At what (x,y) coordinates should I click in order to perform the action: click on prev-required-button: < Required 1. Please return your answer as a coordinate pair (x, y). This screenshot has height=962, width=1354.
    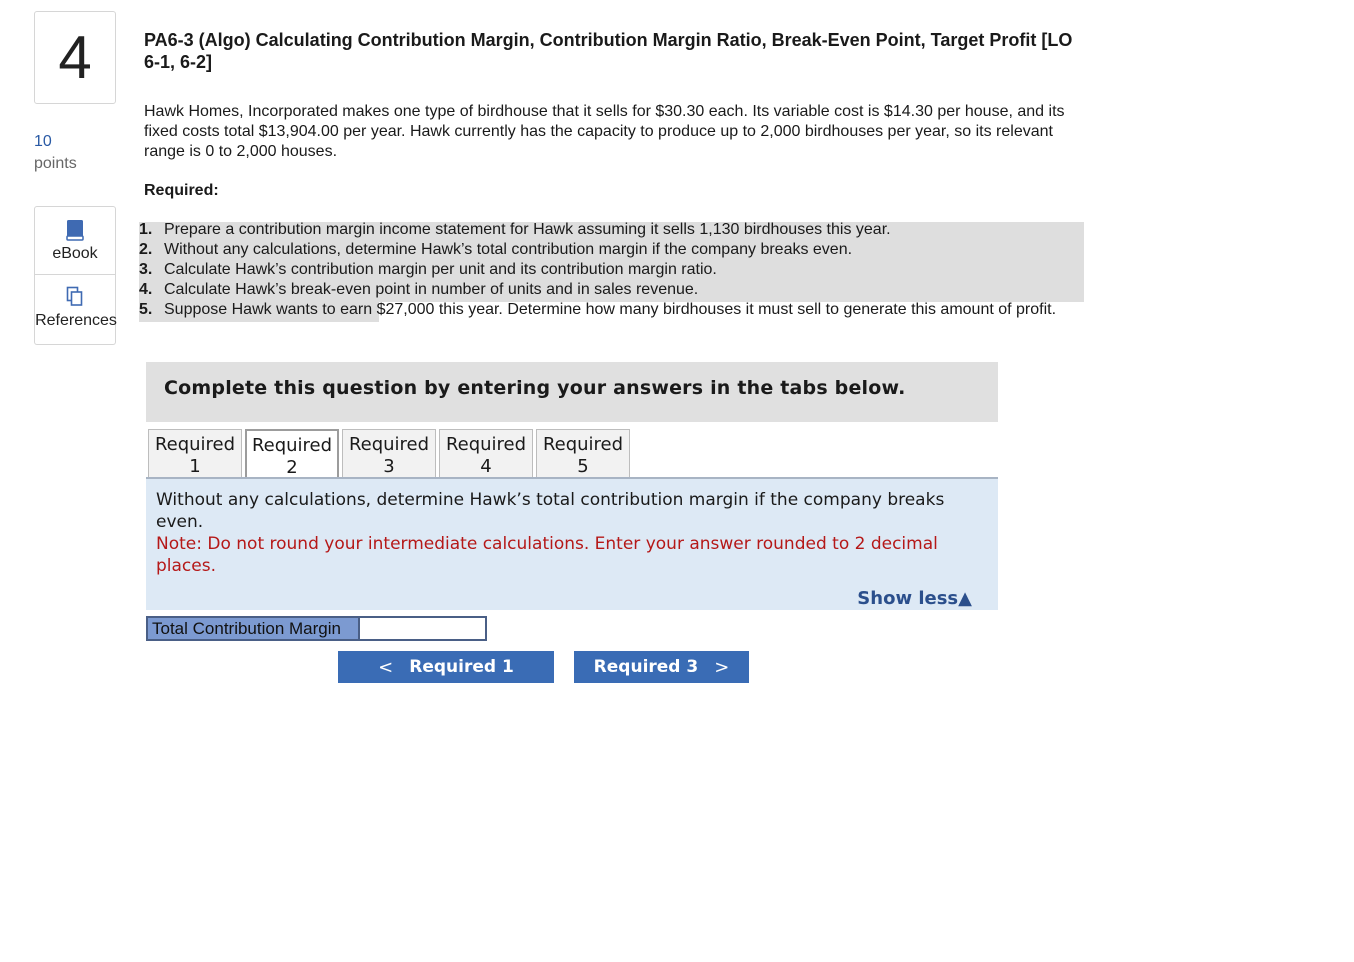
    Looking at the image, I should click on (446, 667).